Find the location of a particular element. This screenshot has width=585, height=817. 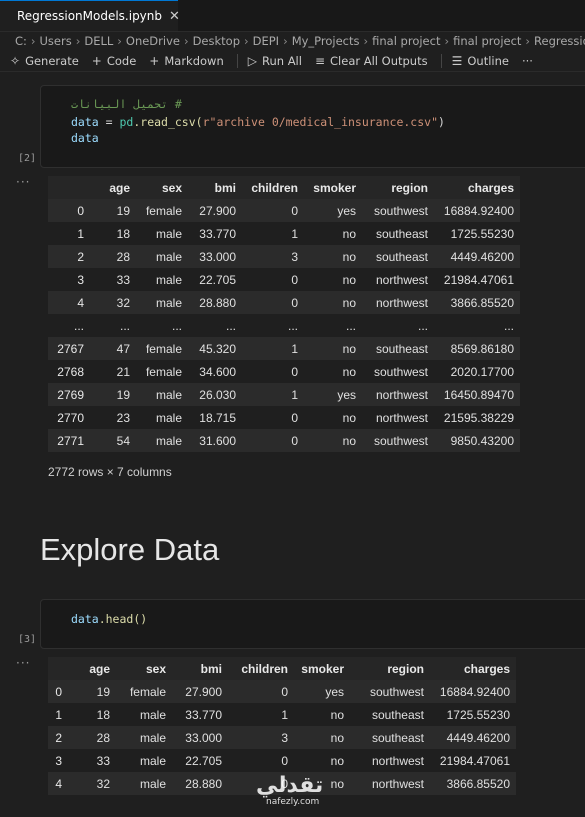

column-header: children is located at coordinates (274, 187).